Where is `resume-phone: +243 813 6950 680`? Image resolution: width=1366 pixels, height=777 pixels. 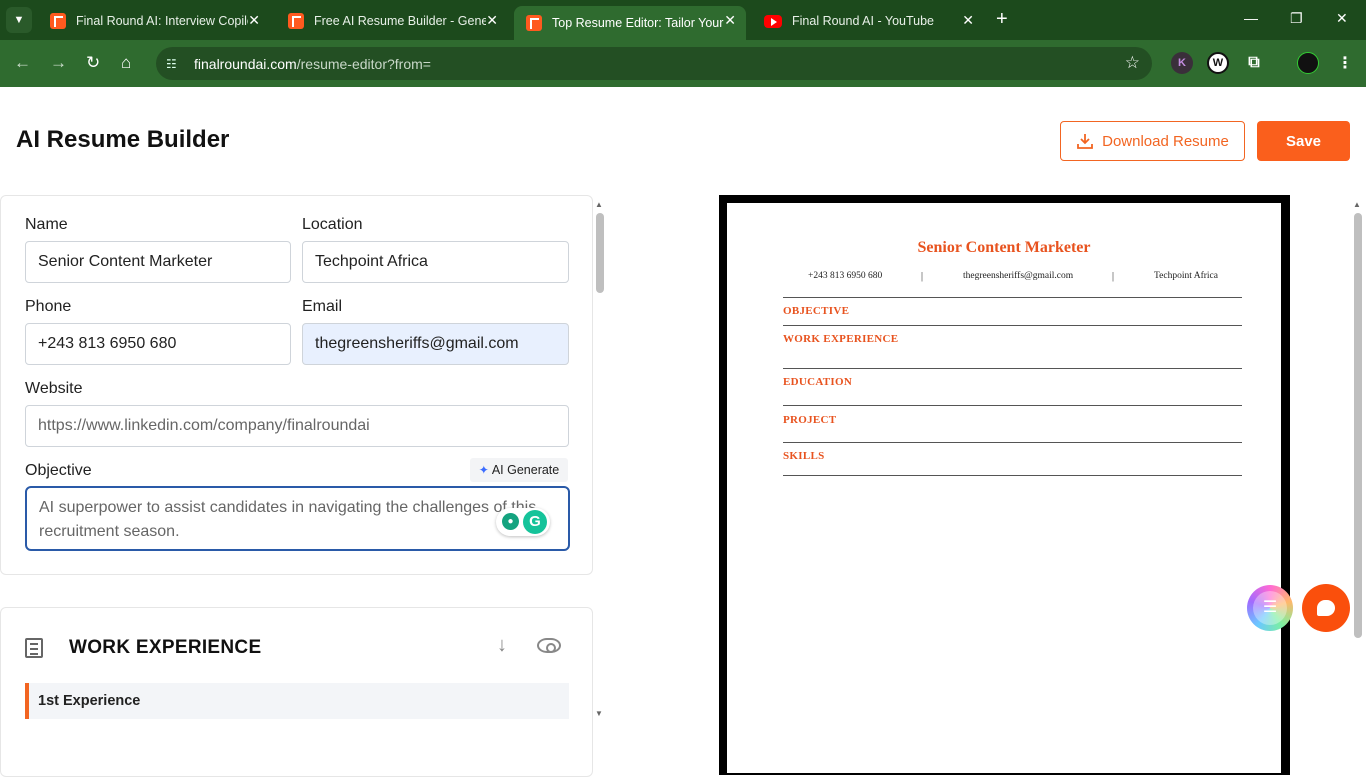 resume-phone: +243 813 6950 680 is located at coordinates (845, 276).